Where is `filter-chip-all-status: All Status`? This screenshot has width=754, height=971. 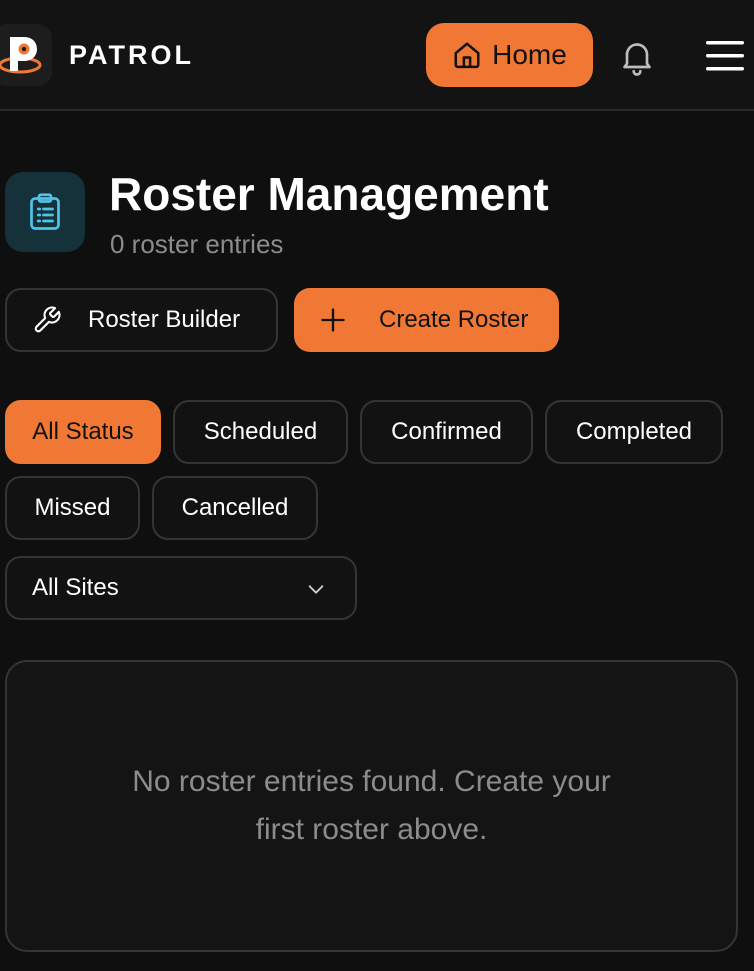
filter-chip-all-status: All Status is located at coordinates (83, 432).